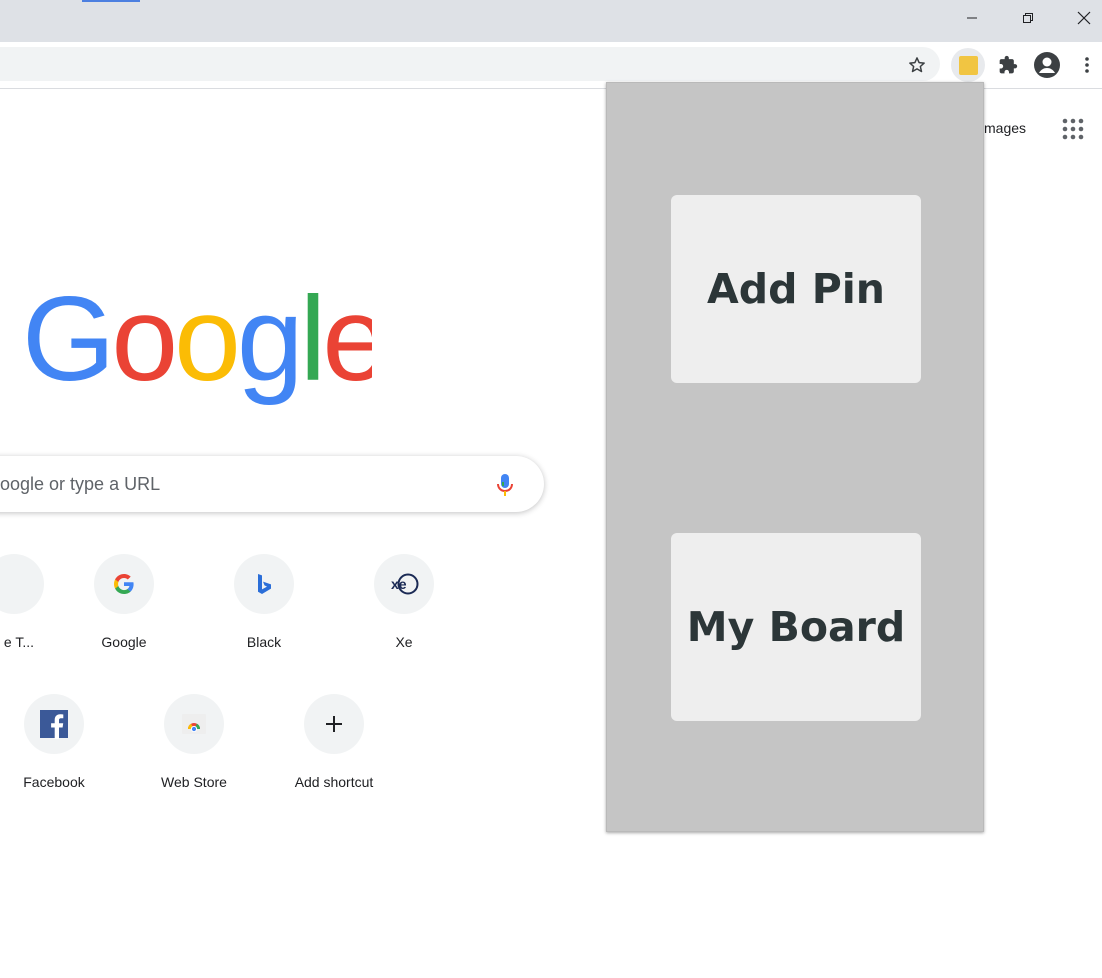  I want to click on search-box: oogle or type a URL, so click(272, 484).